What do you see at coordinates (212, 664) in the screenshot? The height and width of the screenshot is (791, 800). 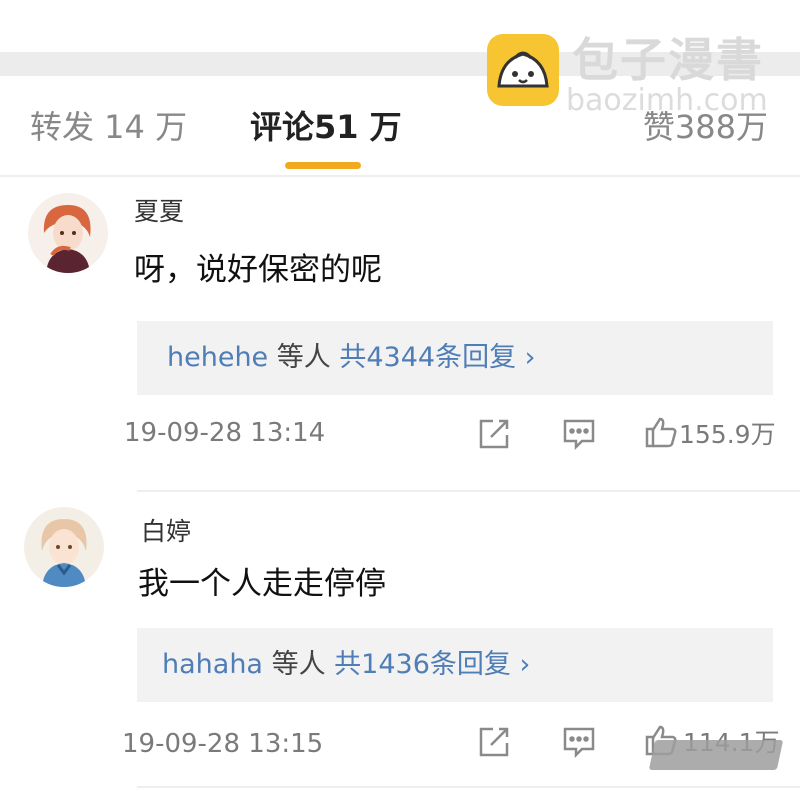 I see `reply-username: hahaha` at bounding box center [212, 664].